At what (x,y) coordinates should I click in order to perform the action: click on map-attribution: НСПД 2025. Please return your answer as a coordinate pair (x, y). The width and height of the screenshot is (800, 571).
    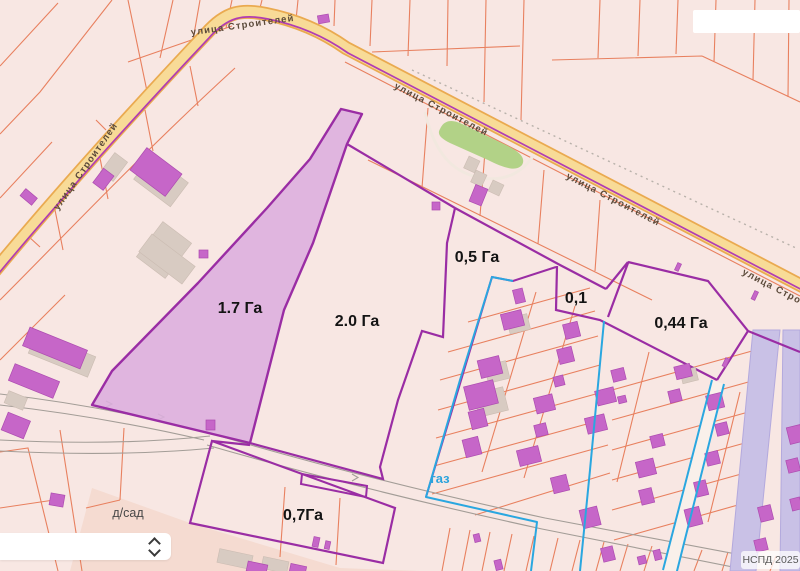
    Looking at the image, I should click on (770, 560).